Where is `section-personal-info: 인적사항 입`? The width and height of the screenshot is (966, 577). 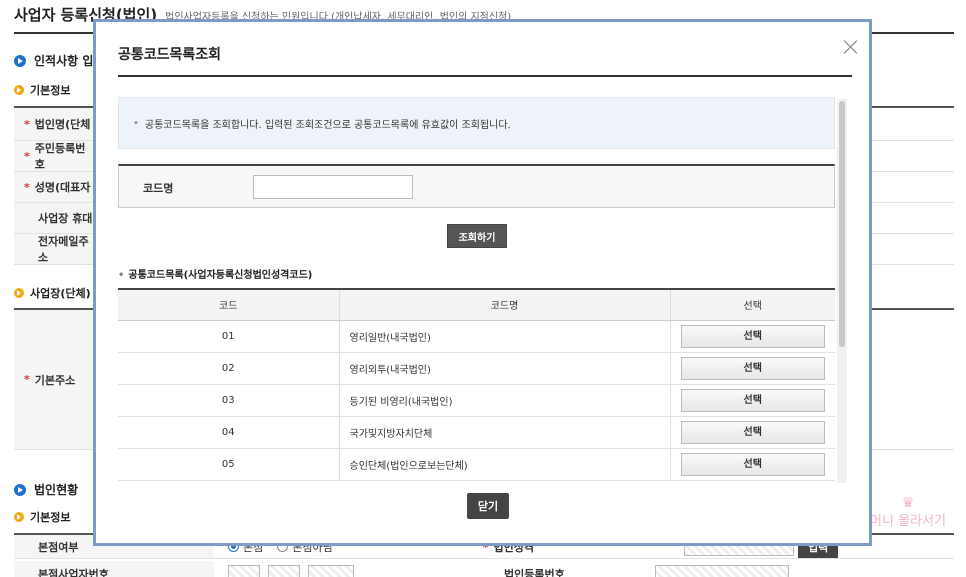
section-personal-info: 인적사항 입 is located at coordinates (53, 60).